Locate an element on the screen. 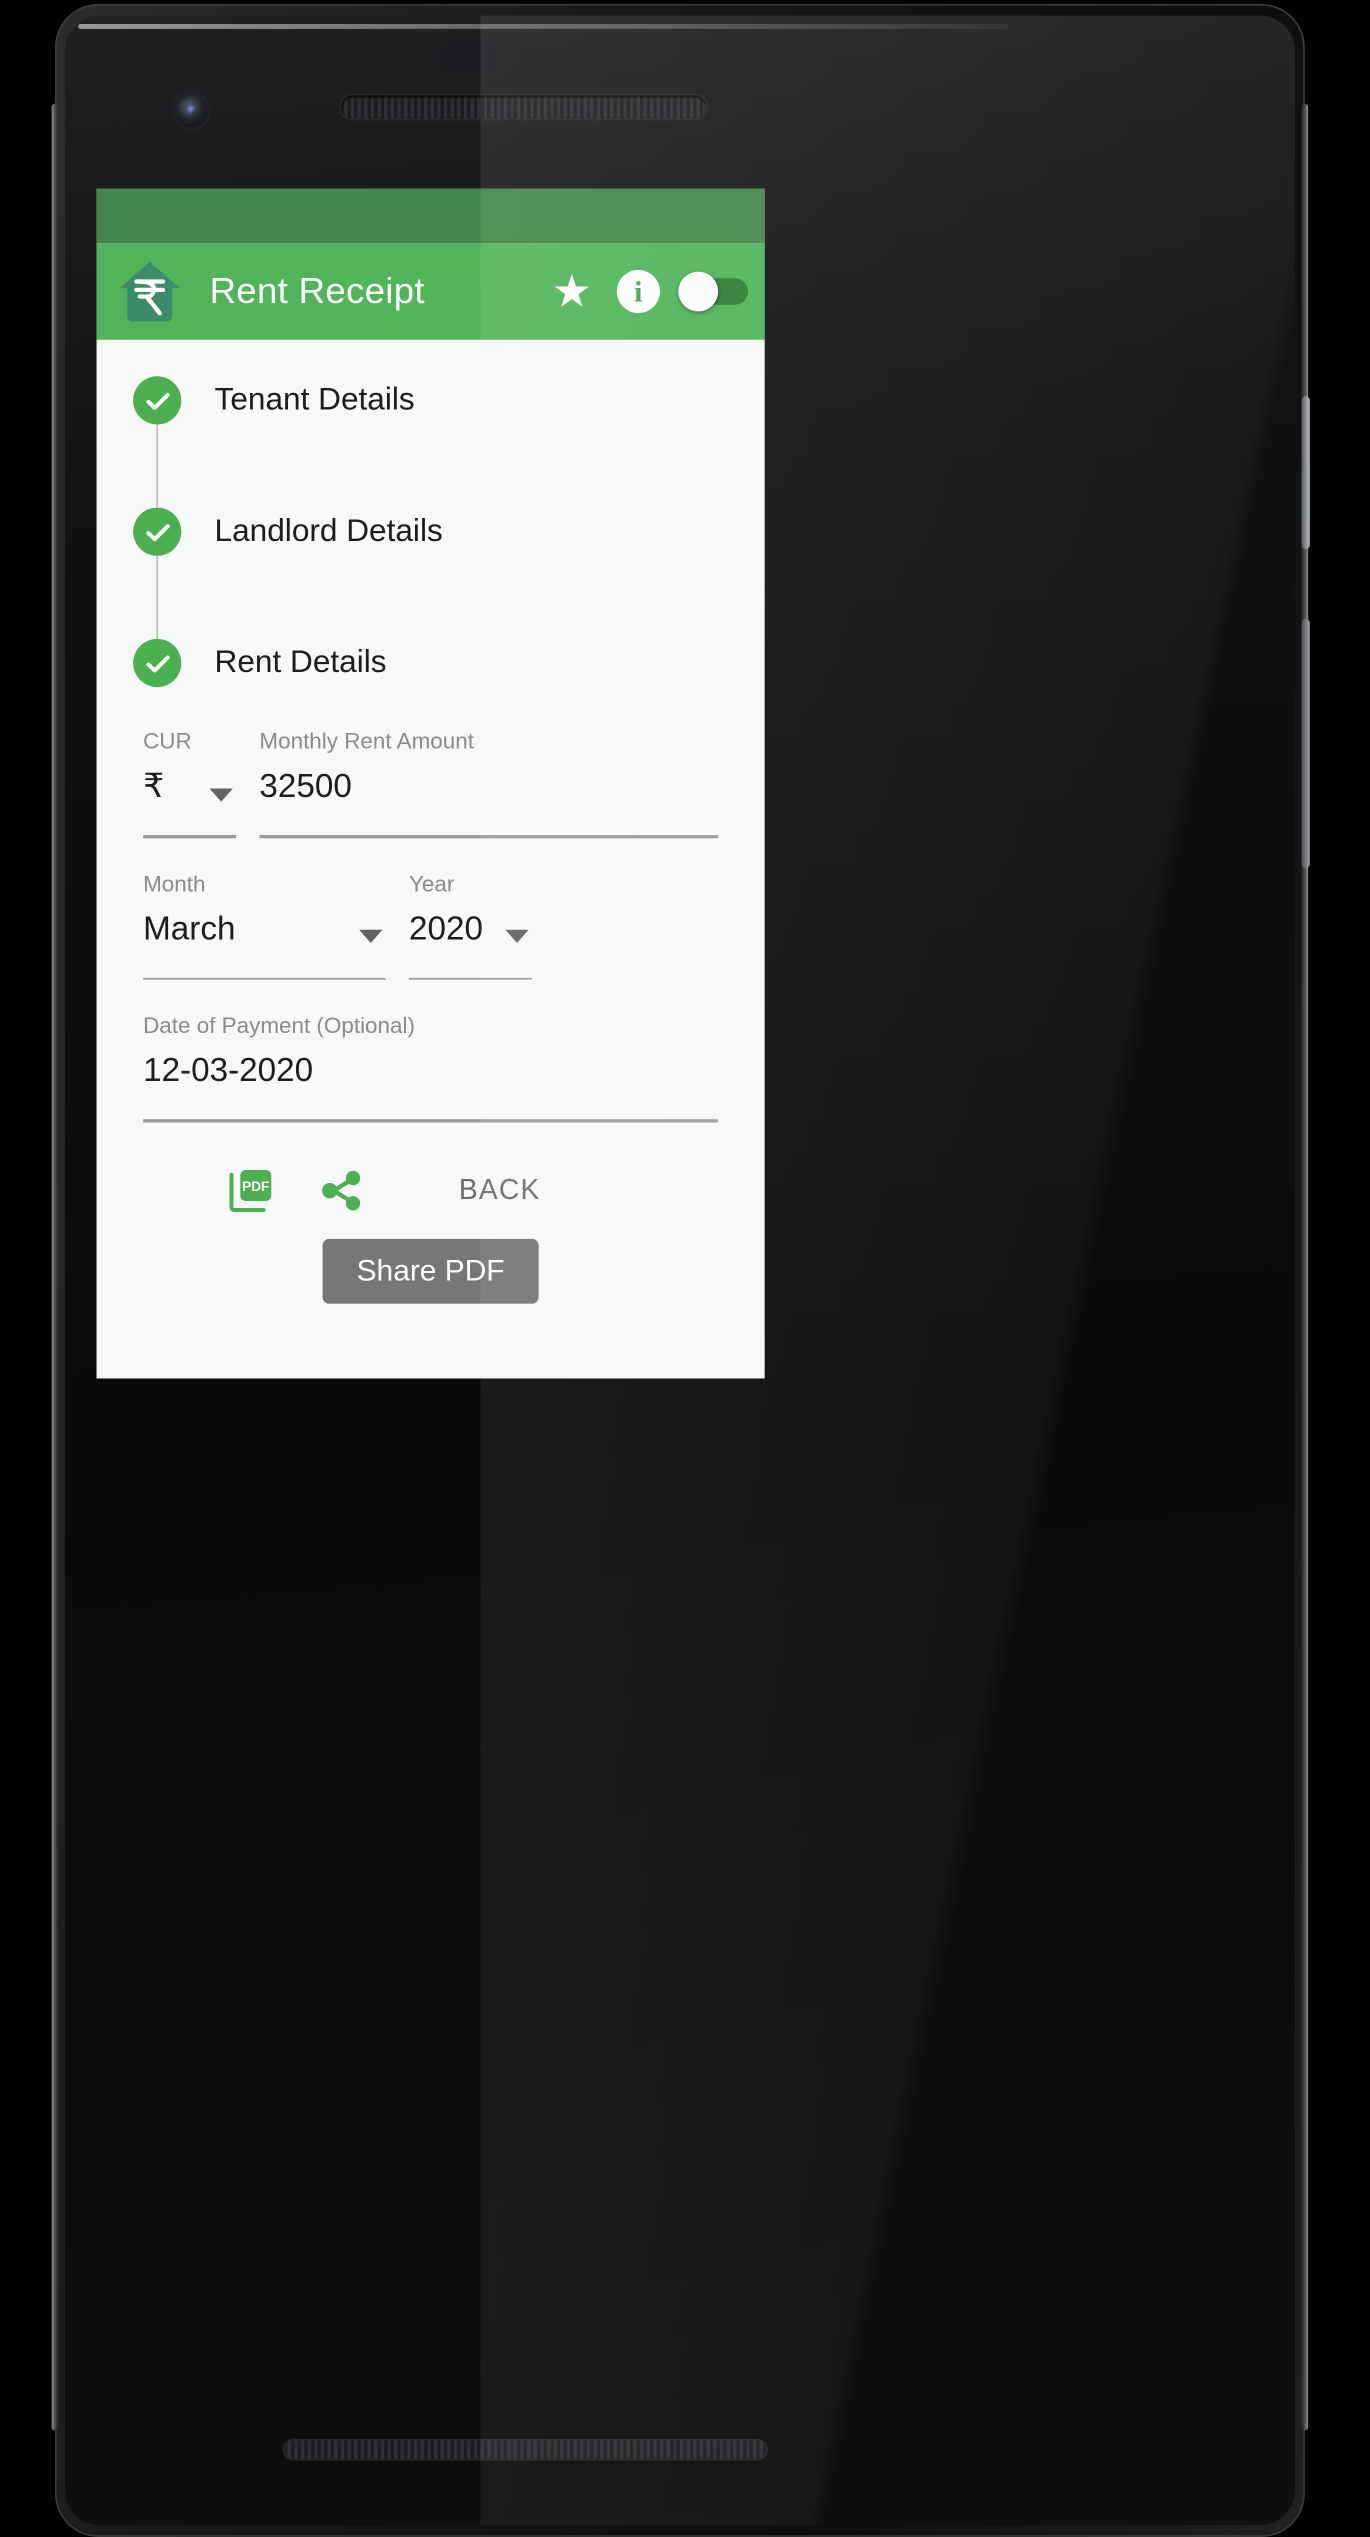 This screenshot has height=2537, width=1370. monthly-rent-amount-field: Monthly Rent Amount 32500 is located at coordinates (489, 779).